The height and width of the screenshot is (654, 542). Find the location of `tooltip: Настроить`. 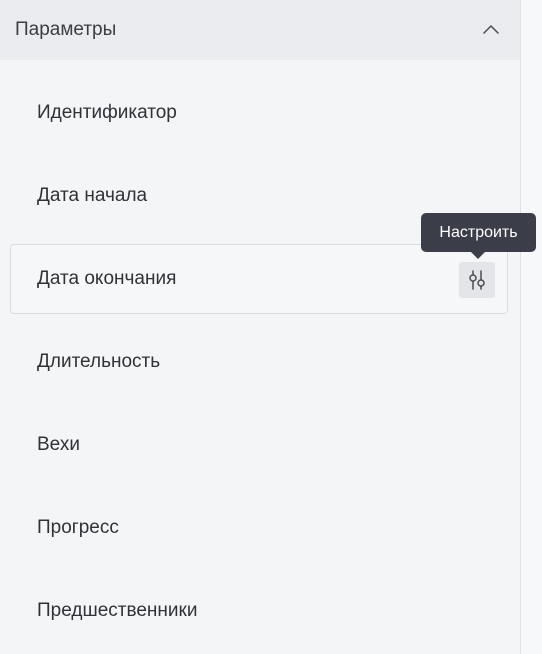

tooltip: Настроить is located at coordinates (478, 232).